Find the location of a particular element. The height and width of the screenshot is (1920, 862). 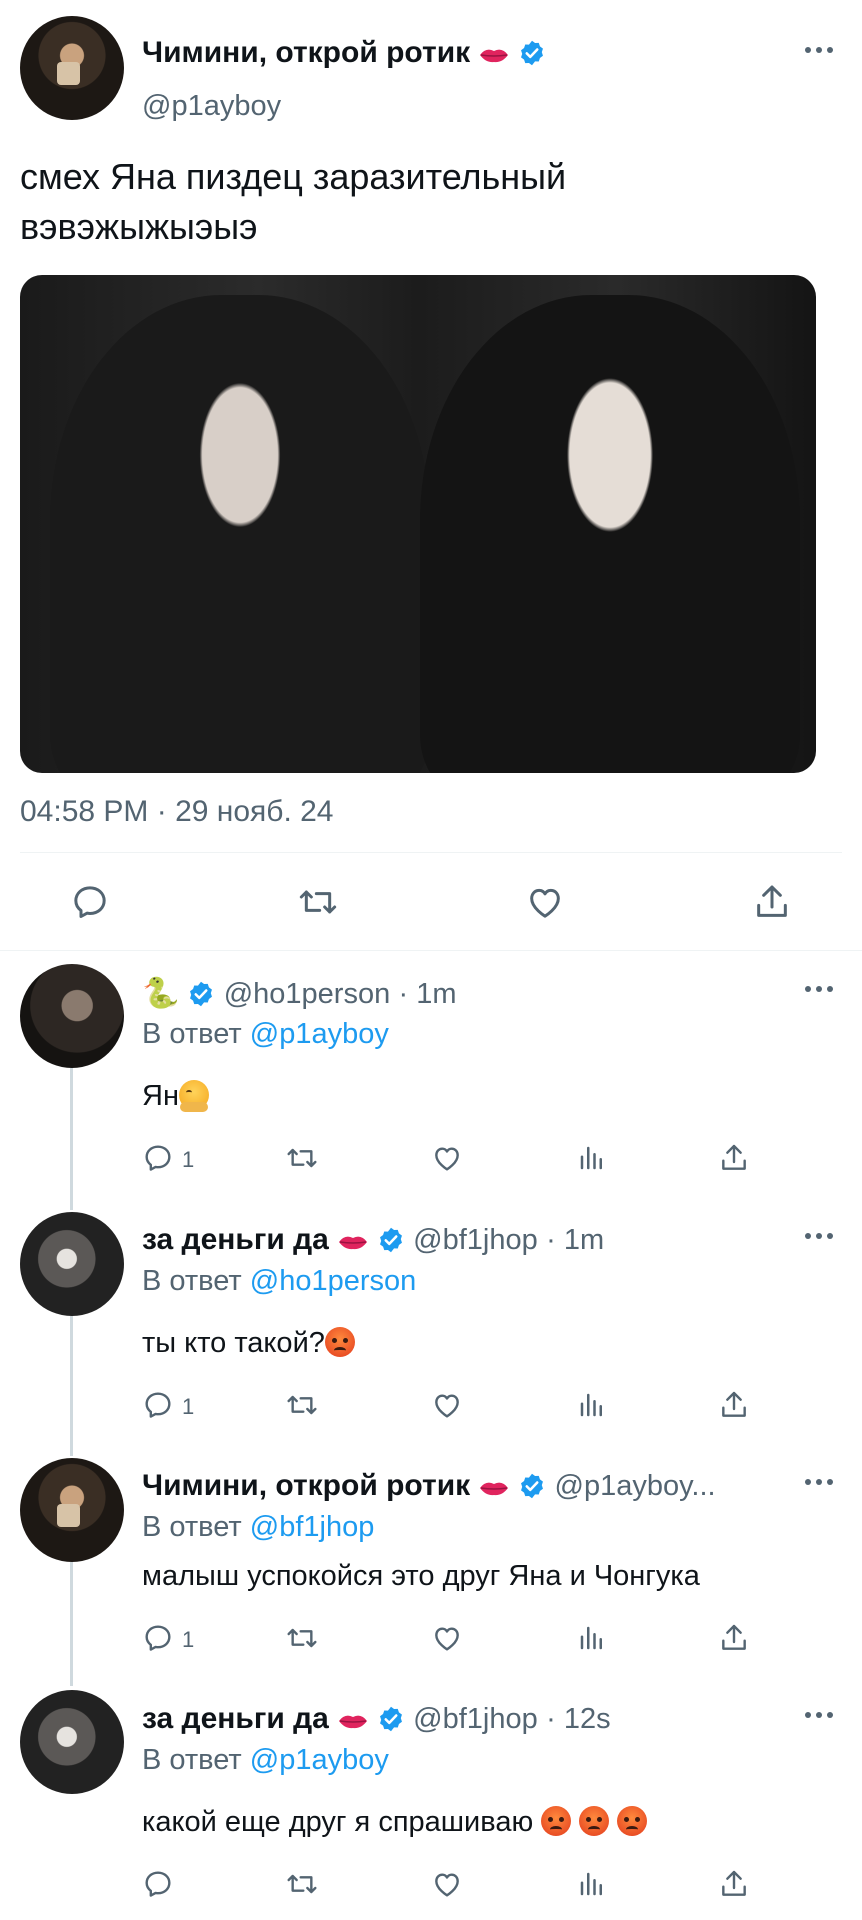

tweet-timestamp: 04:58 PM · 29 нояб. 24 is located at coordinates (177, 812).